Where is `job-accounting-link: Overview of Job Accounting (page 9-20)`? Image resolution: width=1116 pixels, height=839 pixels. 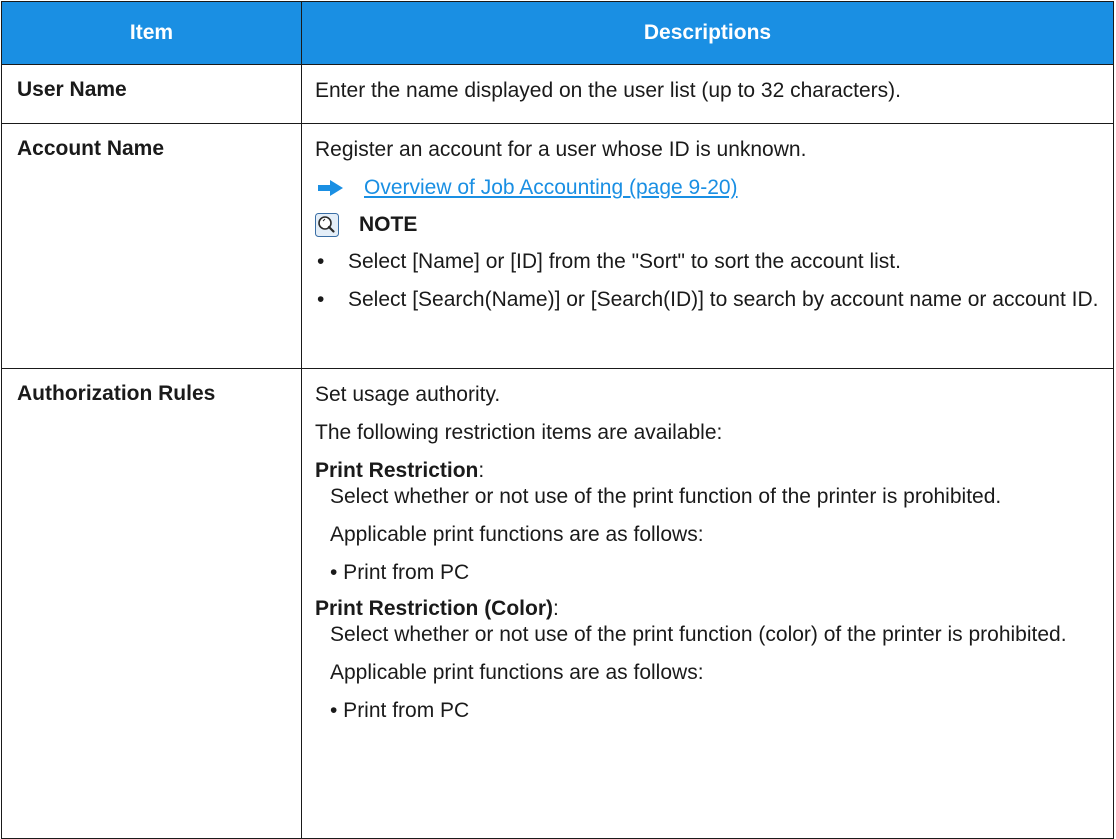
job-accounting-link: Overview of Job Accounting (page 9-20) is located at coordinates (551, 188).